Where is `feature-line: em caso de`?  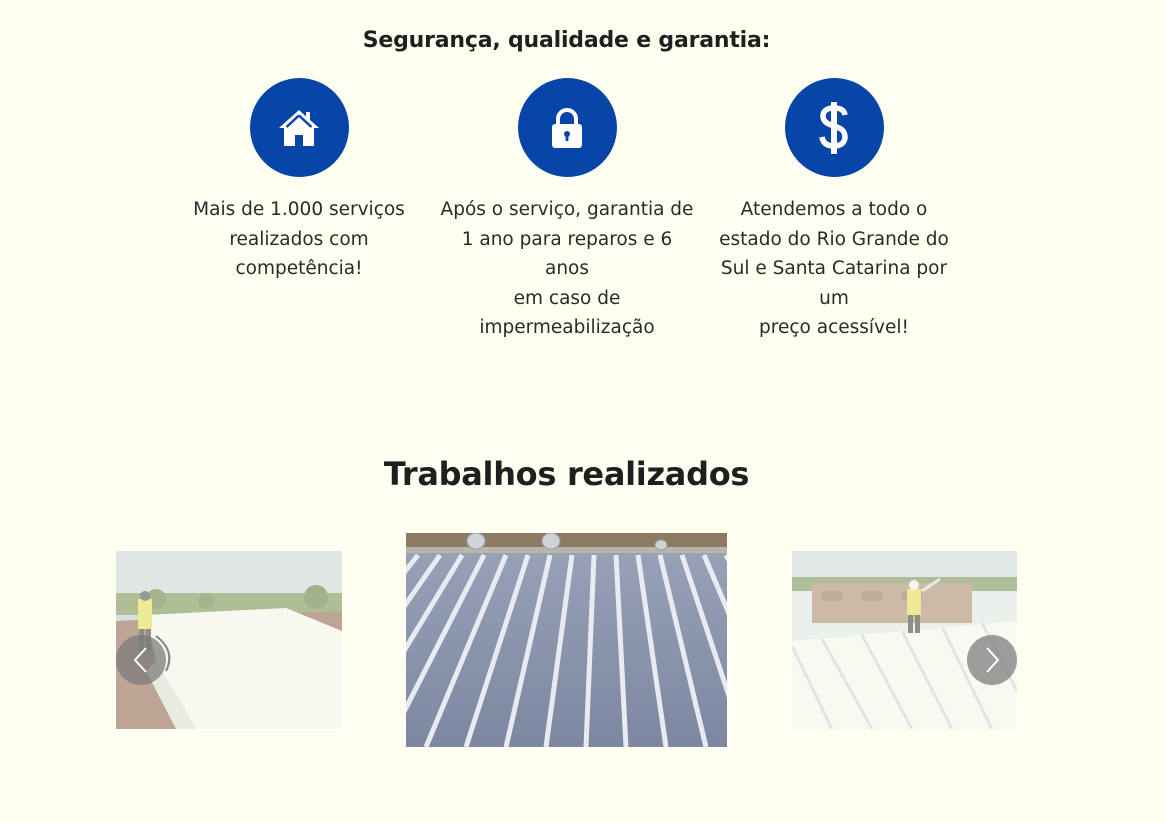 feature-line: em caso de is located at coordinates (567, 298).